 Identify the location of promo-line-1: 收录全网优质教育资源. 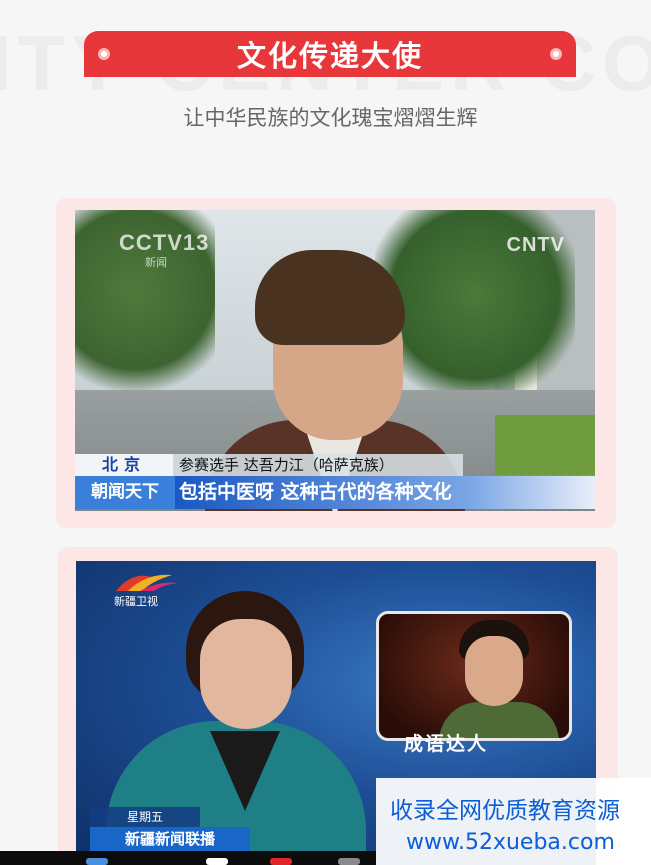
(505, 811).